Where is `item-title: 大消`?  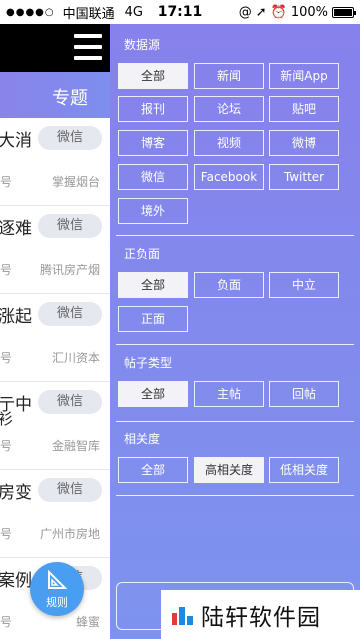
item-title: 大消 is located at coordinates (16, 141).